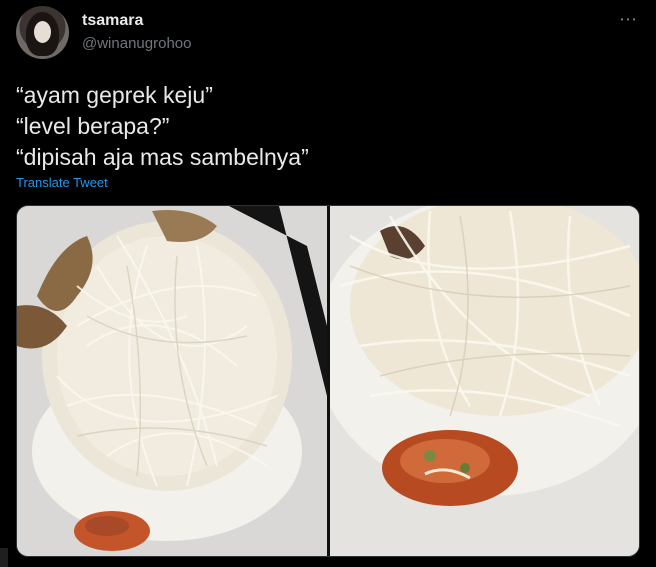 The width and height of the screenshot is (656, 567). Describe the element at coordinates (628, 19) in the screenshot. I see `more-horizontal-icon: ⋯` at that location.